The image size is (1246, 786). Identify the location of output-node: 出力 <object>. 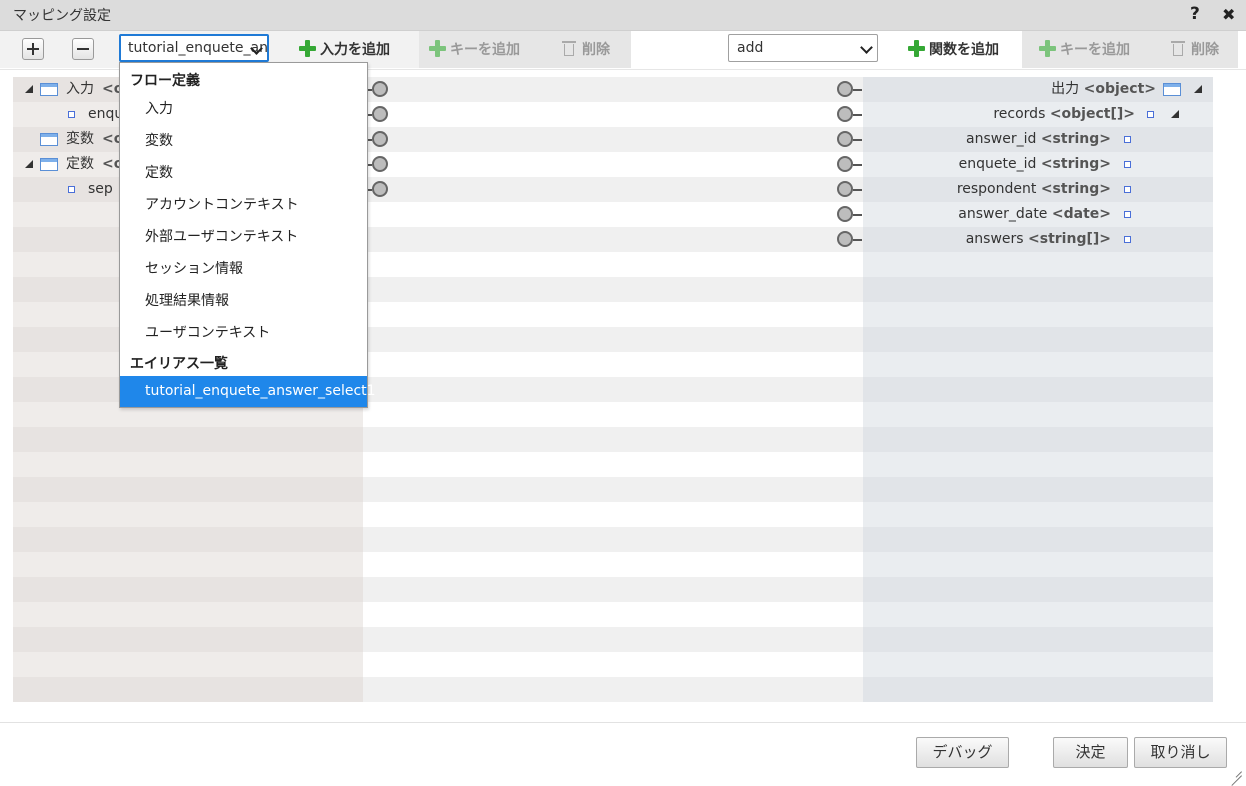
(1038, 89).